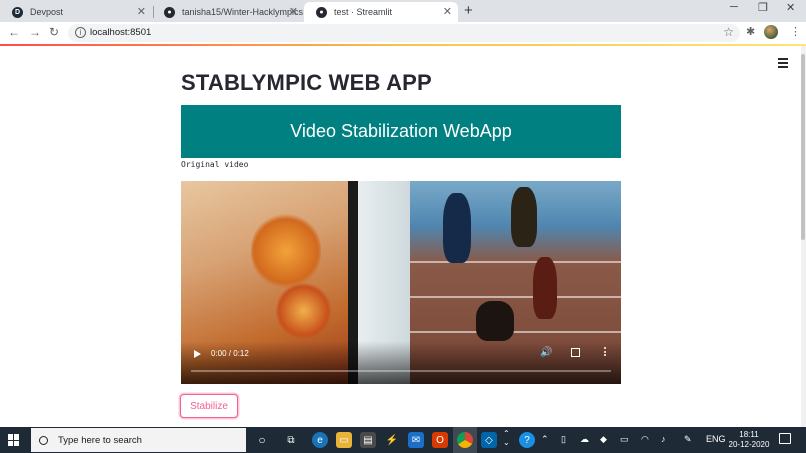 Image resolution: width=806 pixels, height=453 pixels. What do you see at coordinates (750, 31) in the screenshot?
I see `extensions-puzzle-icon: ✱` at bounding box center [750, 31].